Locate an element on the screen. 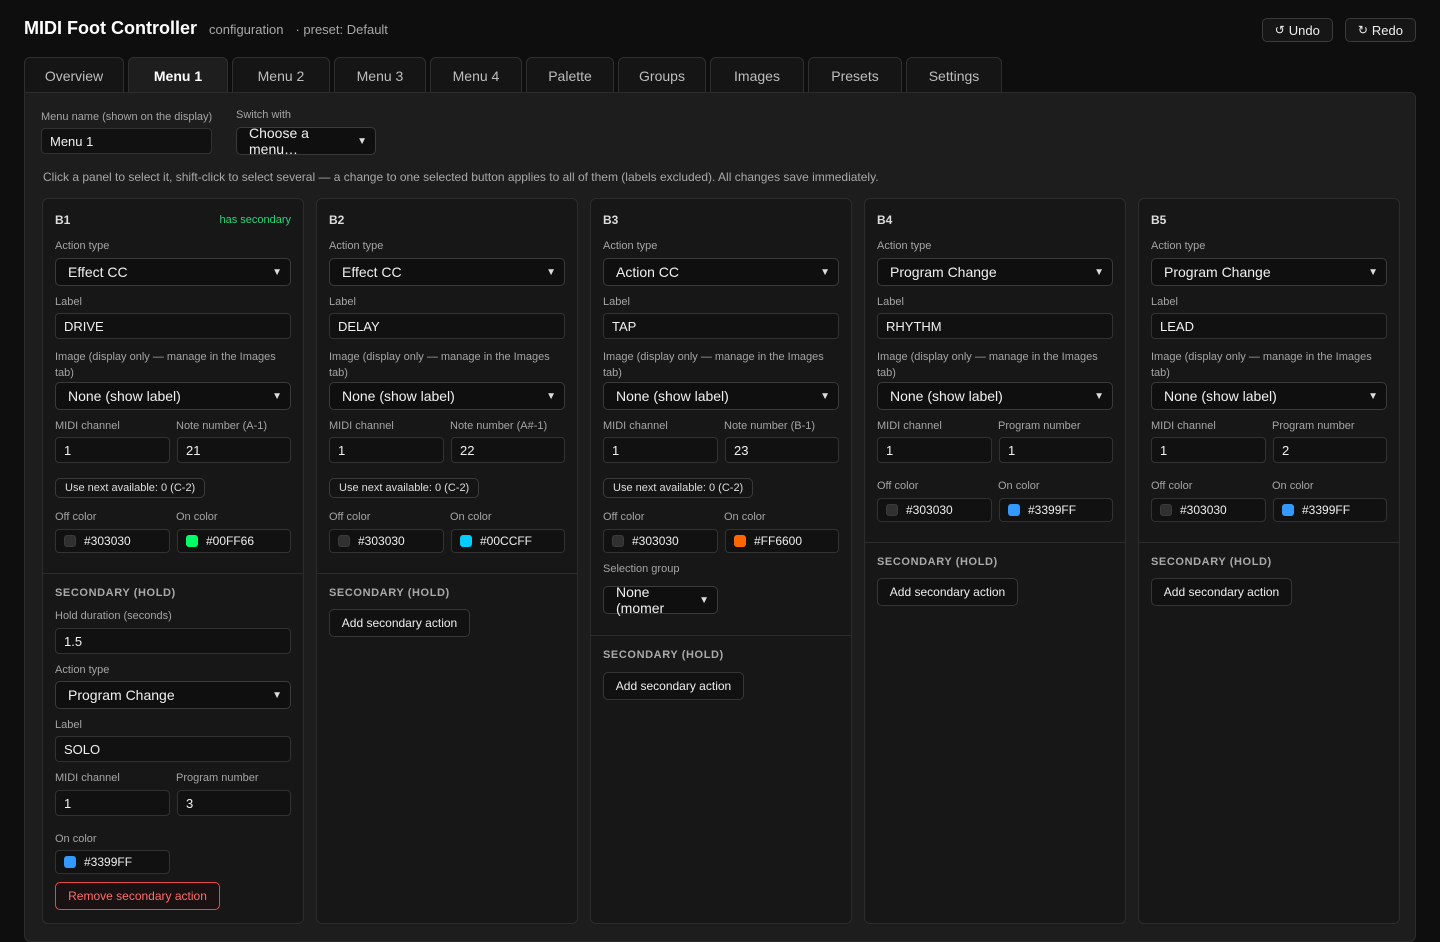 This screenshot has width=1440, height=942. button-name: B2 is located at coordinates (337, 220).